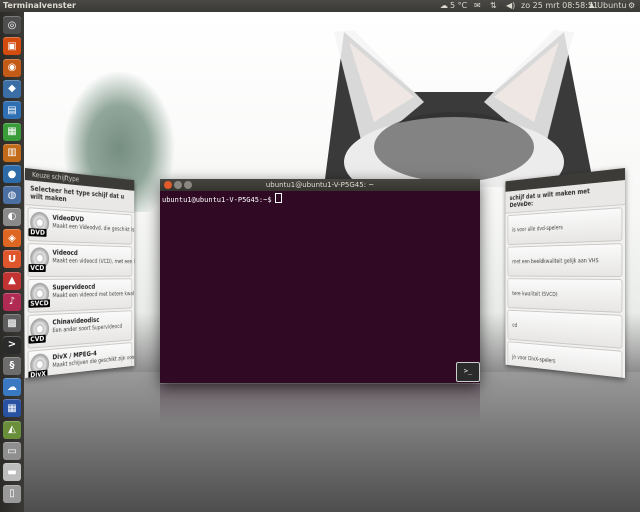  What do you see at coordinates (38, 268) in the screenshot?
I see `disc-format-label: VCD` at bounding box center [38, 268].